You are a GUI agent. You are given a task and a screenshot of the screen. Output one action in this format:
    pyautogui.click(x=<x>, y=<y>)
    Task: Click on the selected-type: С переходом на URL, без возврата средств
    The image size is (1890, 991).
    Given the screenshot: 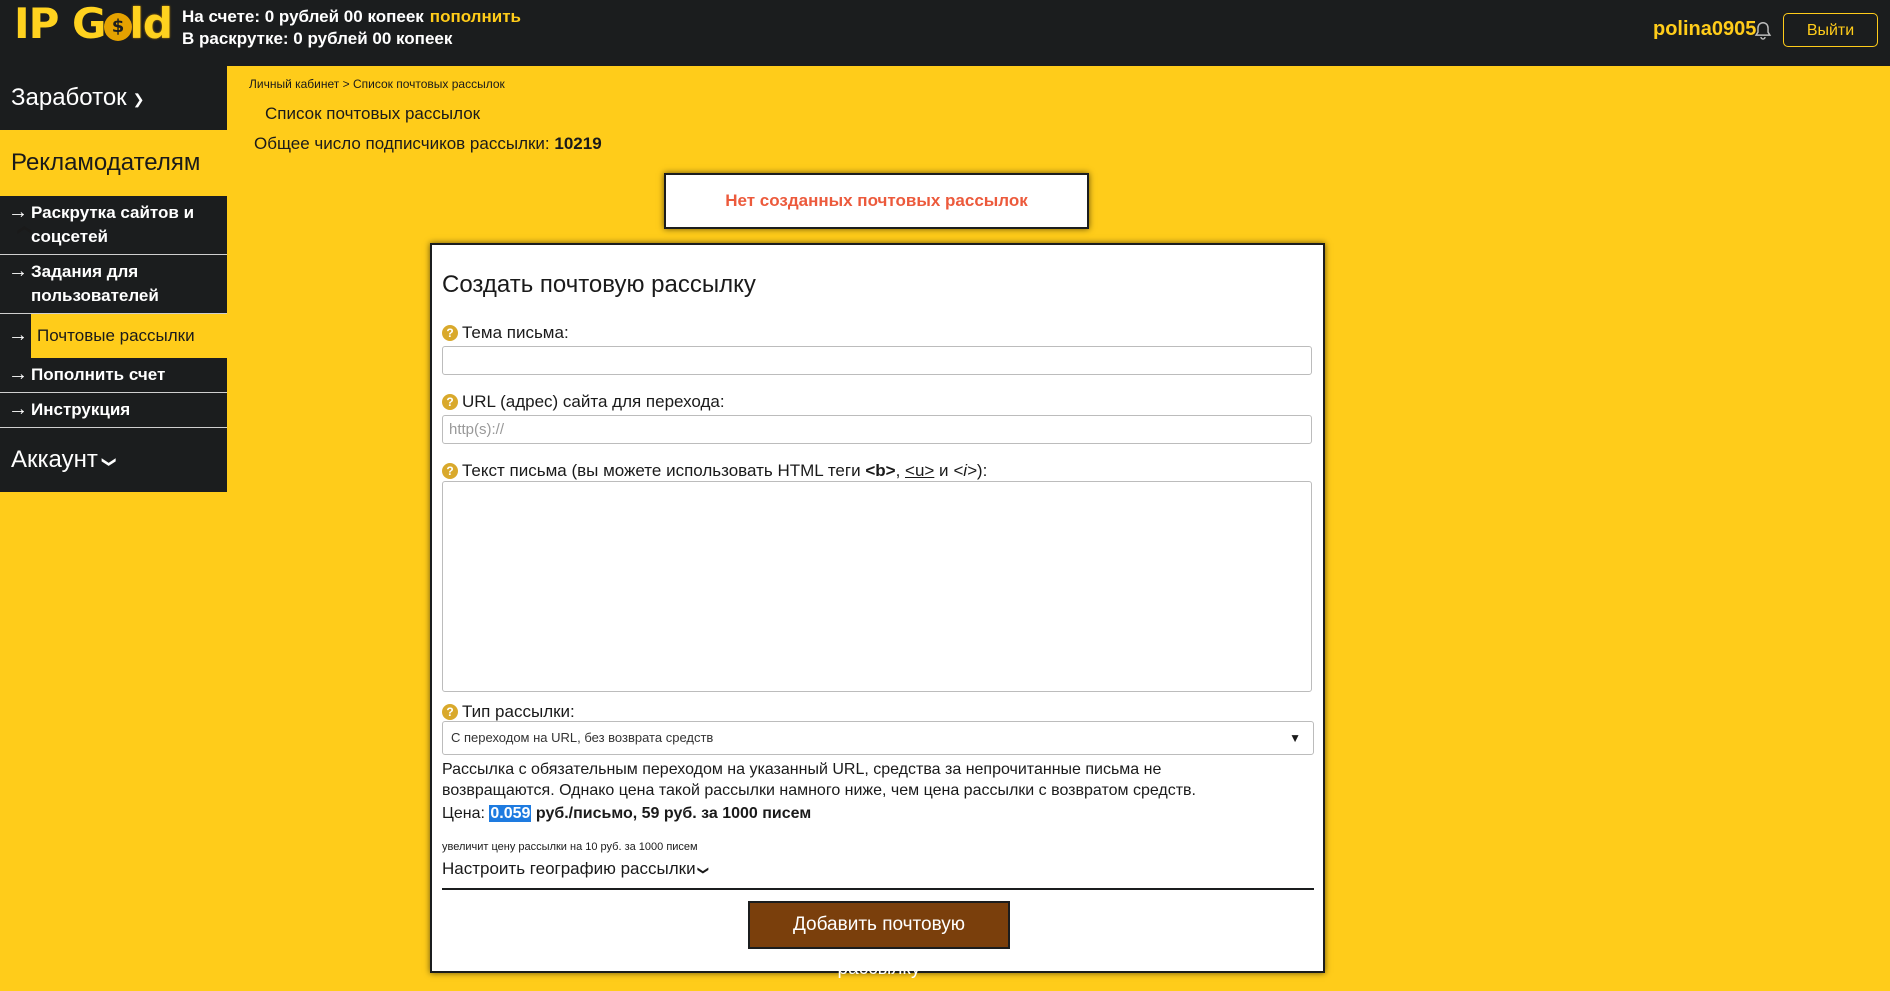 What is the action you would take?
    pyautogui.click(x=582, y=737)
    